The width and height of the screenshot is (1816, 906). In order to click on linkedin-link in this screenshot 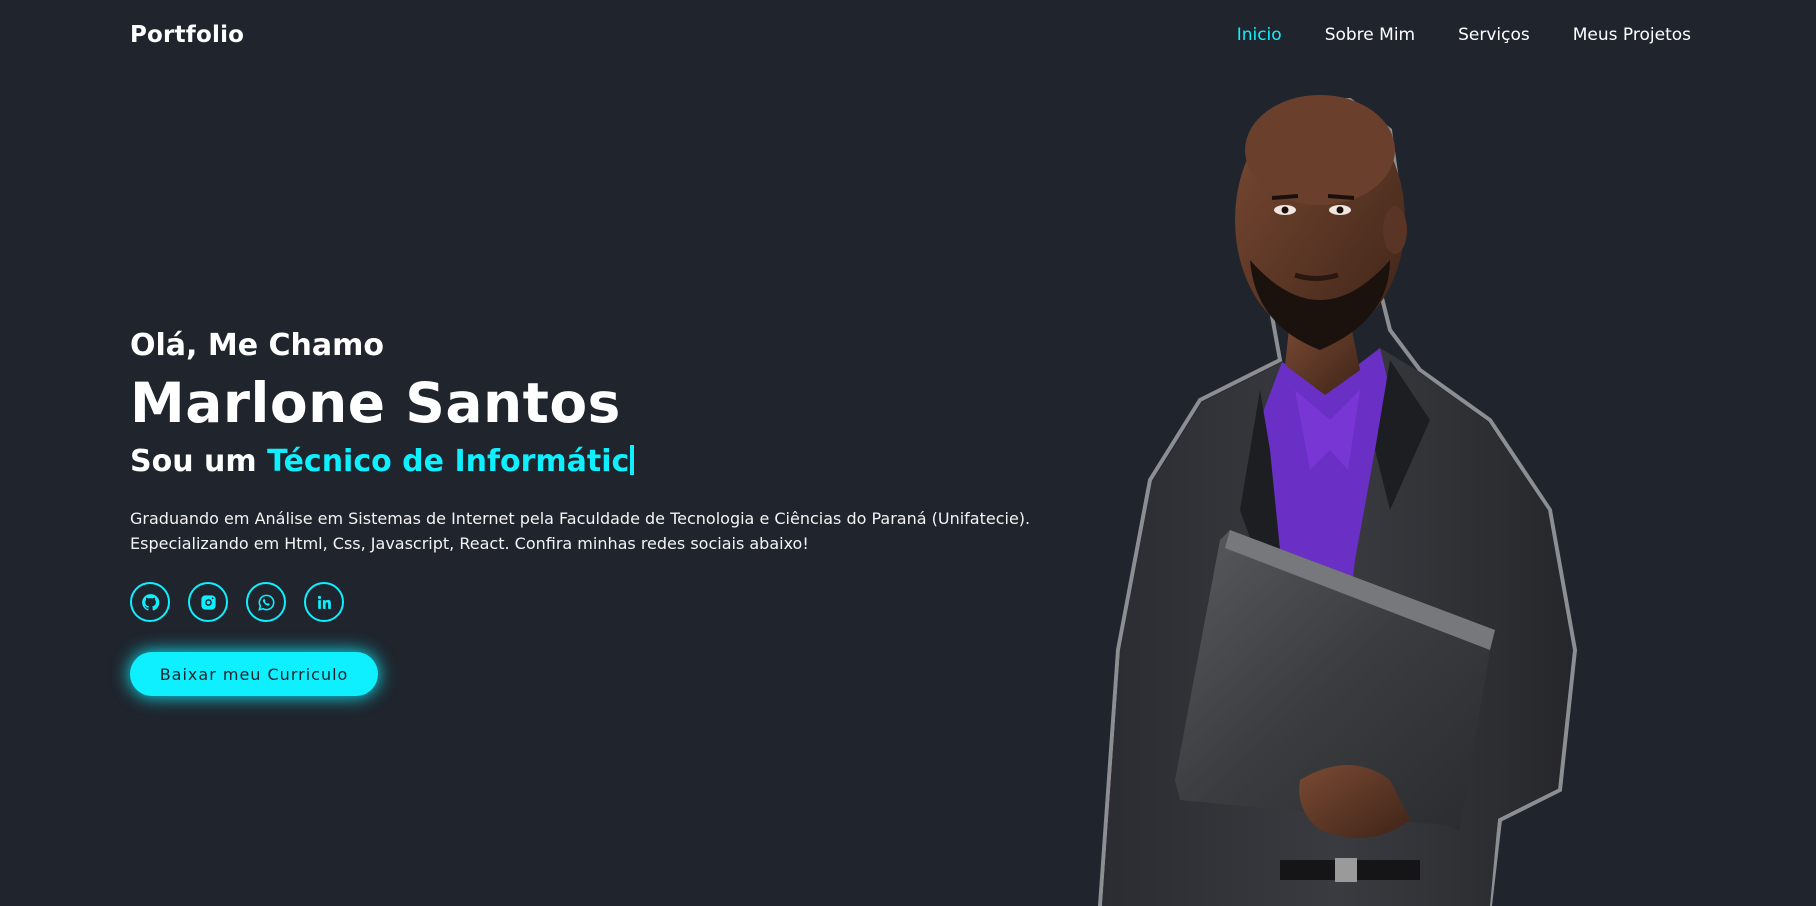, I will do `click(324, 602)`.